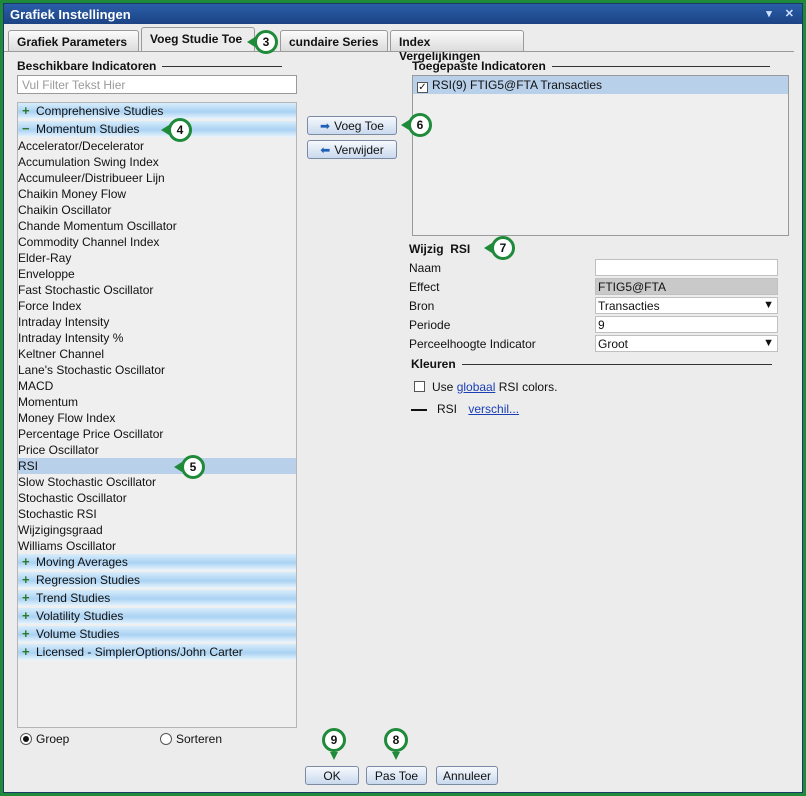 The height and width of the screenshot is (796, 806). I want to click on arrow-right-icon: ➡, so click(325, 126).